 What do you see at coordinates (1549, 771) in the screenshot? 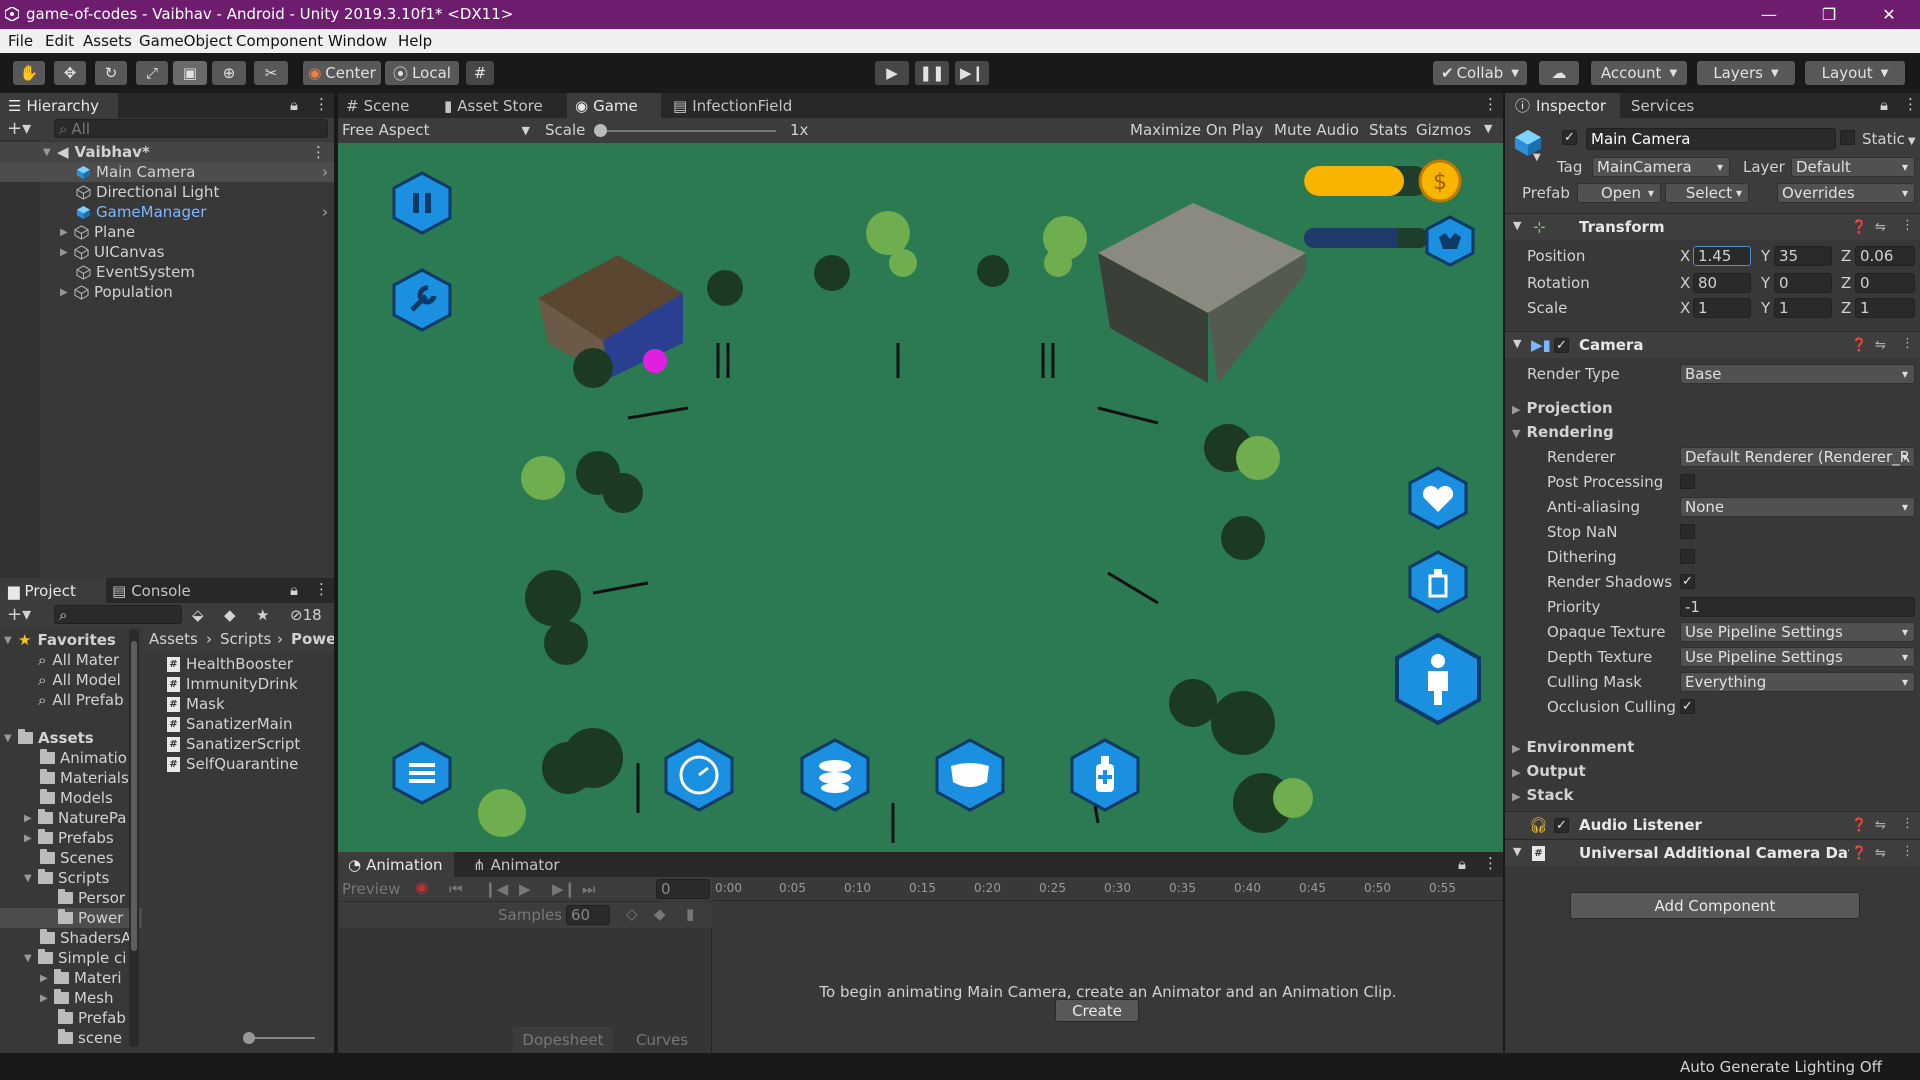
I see `output-foldout: ▶ Output` at bounding box center [1549, 771].